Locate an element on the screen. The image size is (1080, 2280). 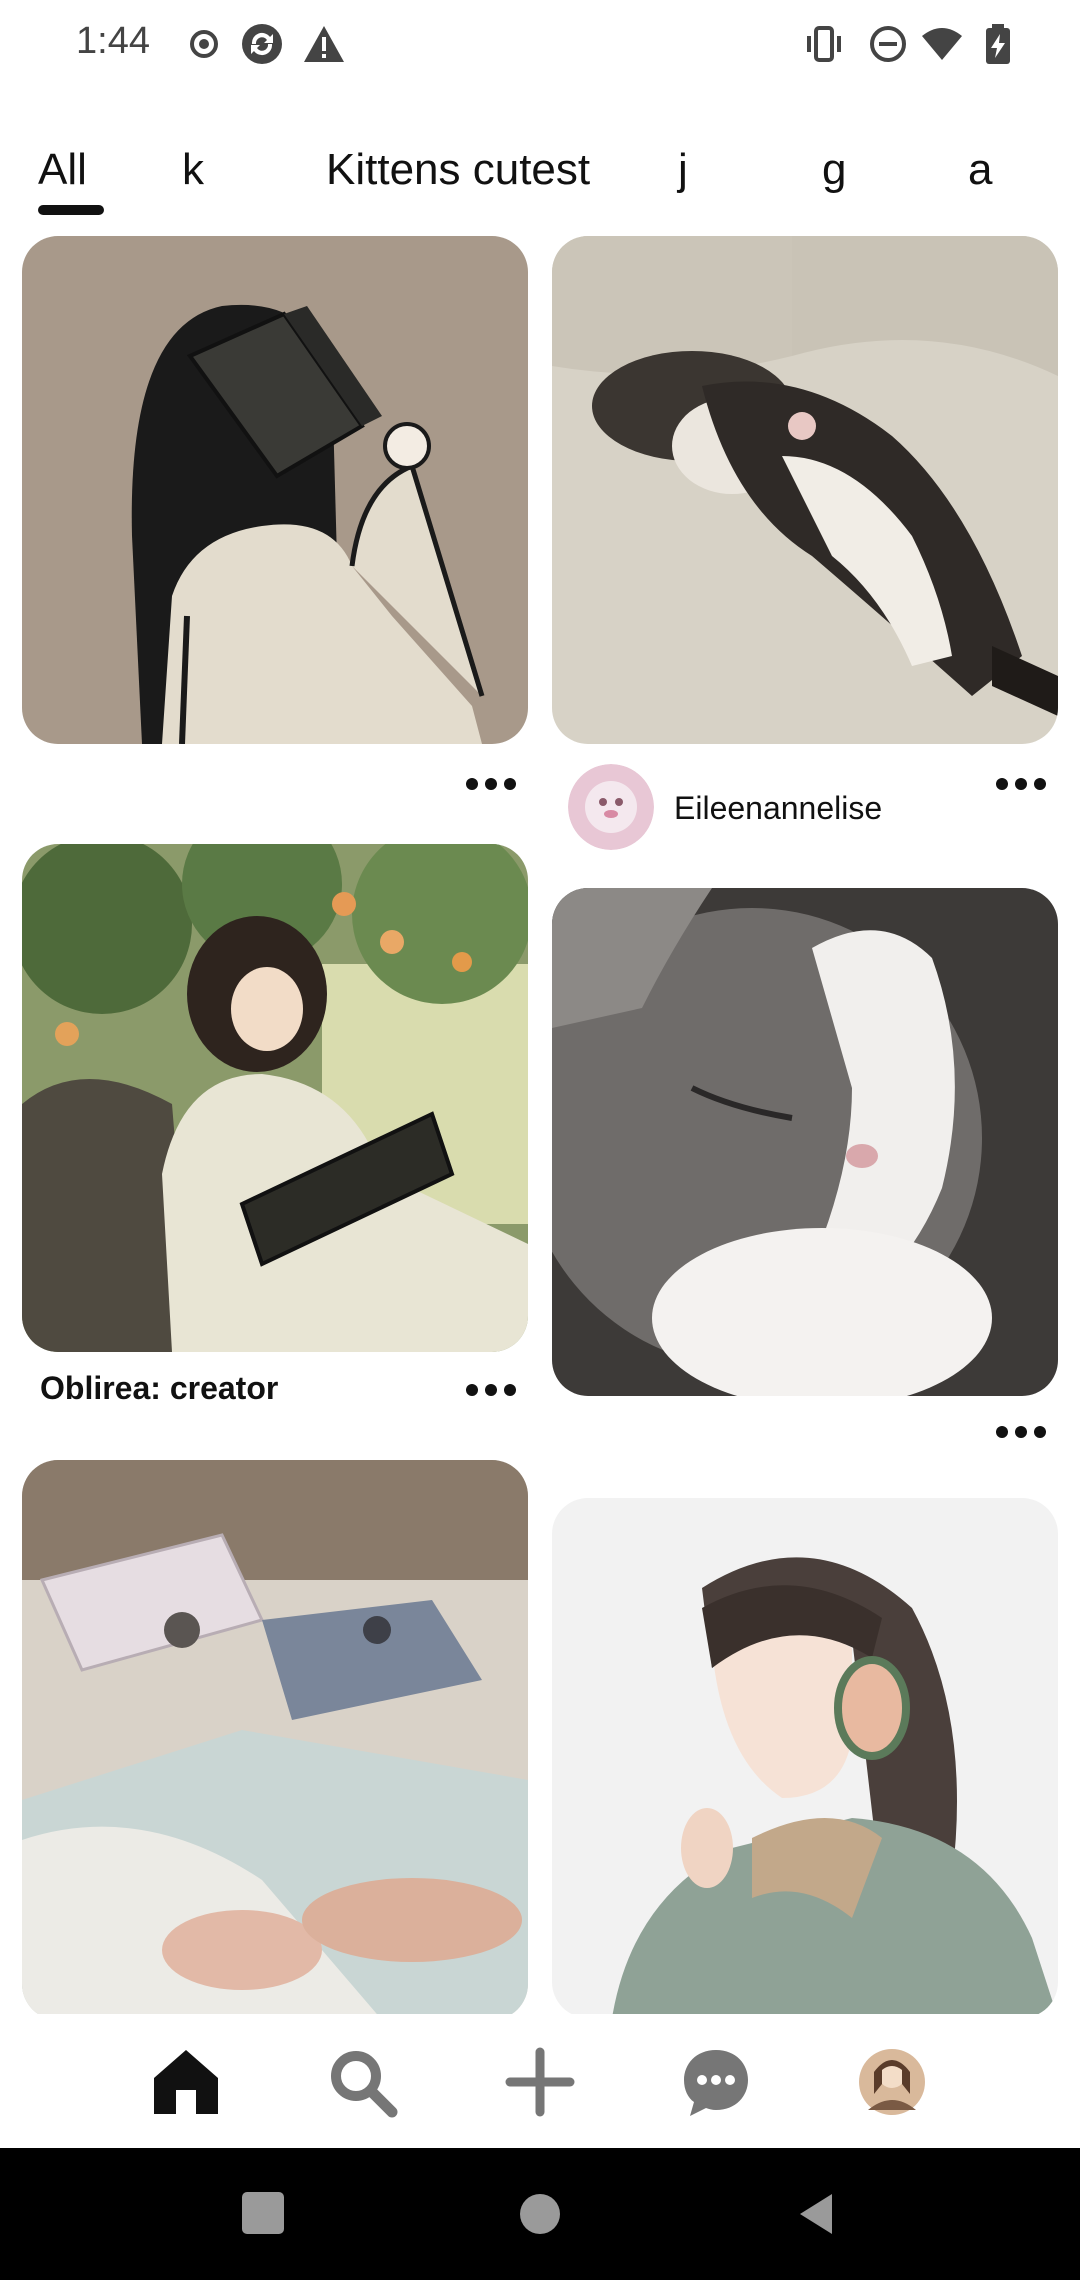
tab-k: k is located at coordinates (193, 175).